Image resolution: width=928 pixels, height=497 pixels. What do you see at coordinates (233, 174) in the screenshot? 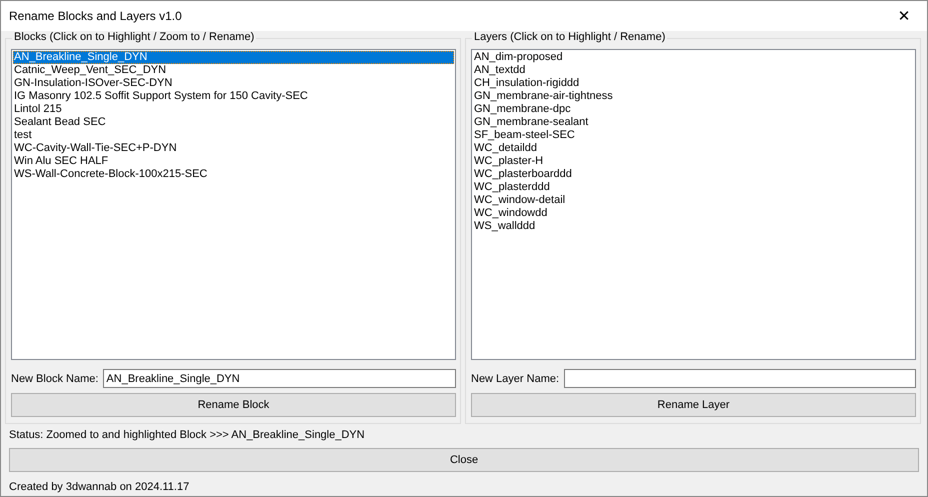
I see `list-item: WS-Wall-Concrete-Block-100x215-SEC` at bounding box center [233, 174].